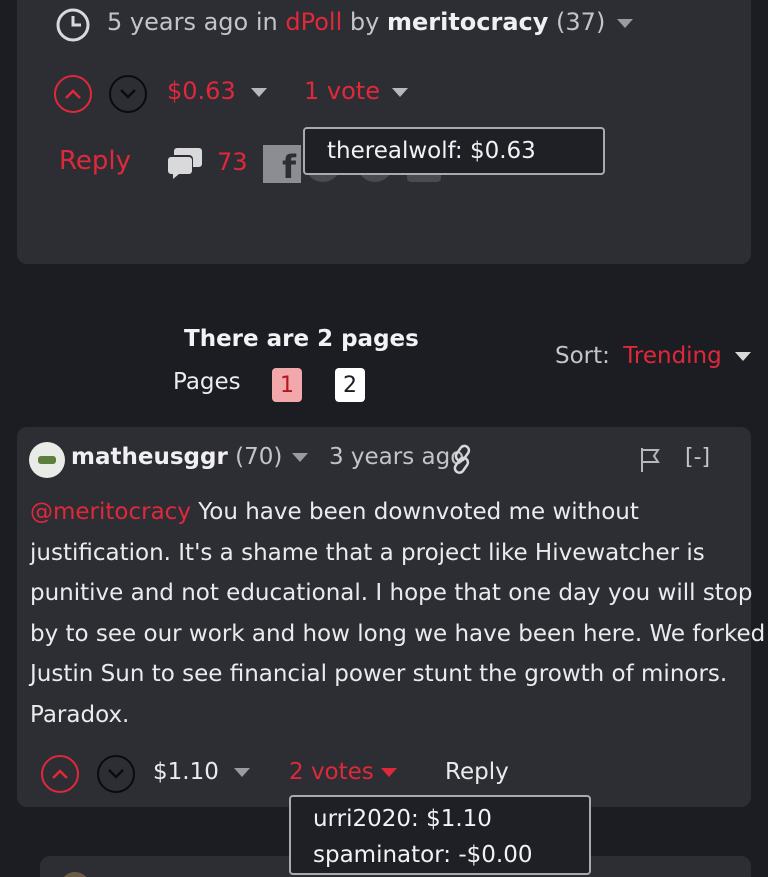 The image size is (768, 877). Describe the element at coordinates (95, 161) in the screenshot. I see `post-reply-link: Reply` at that location.